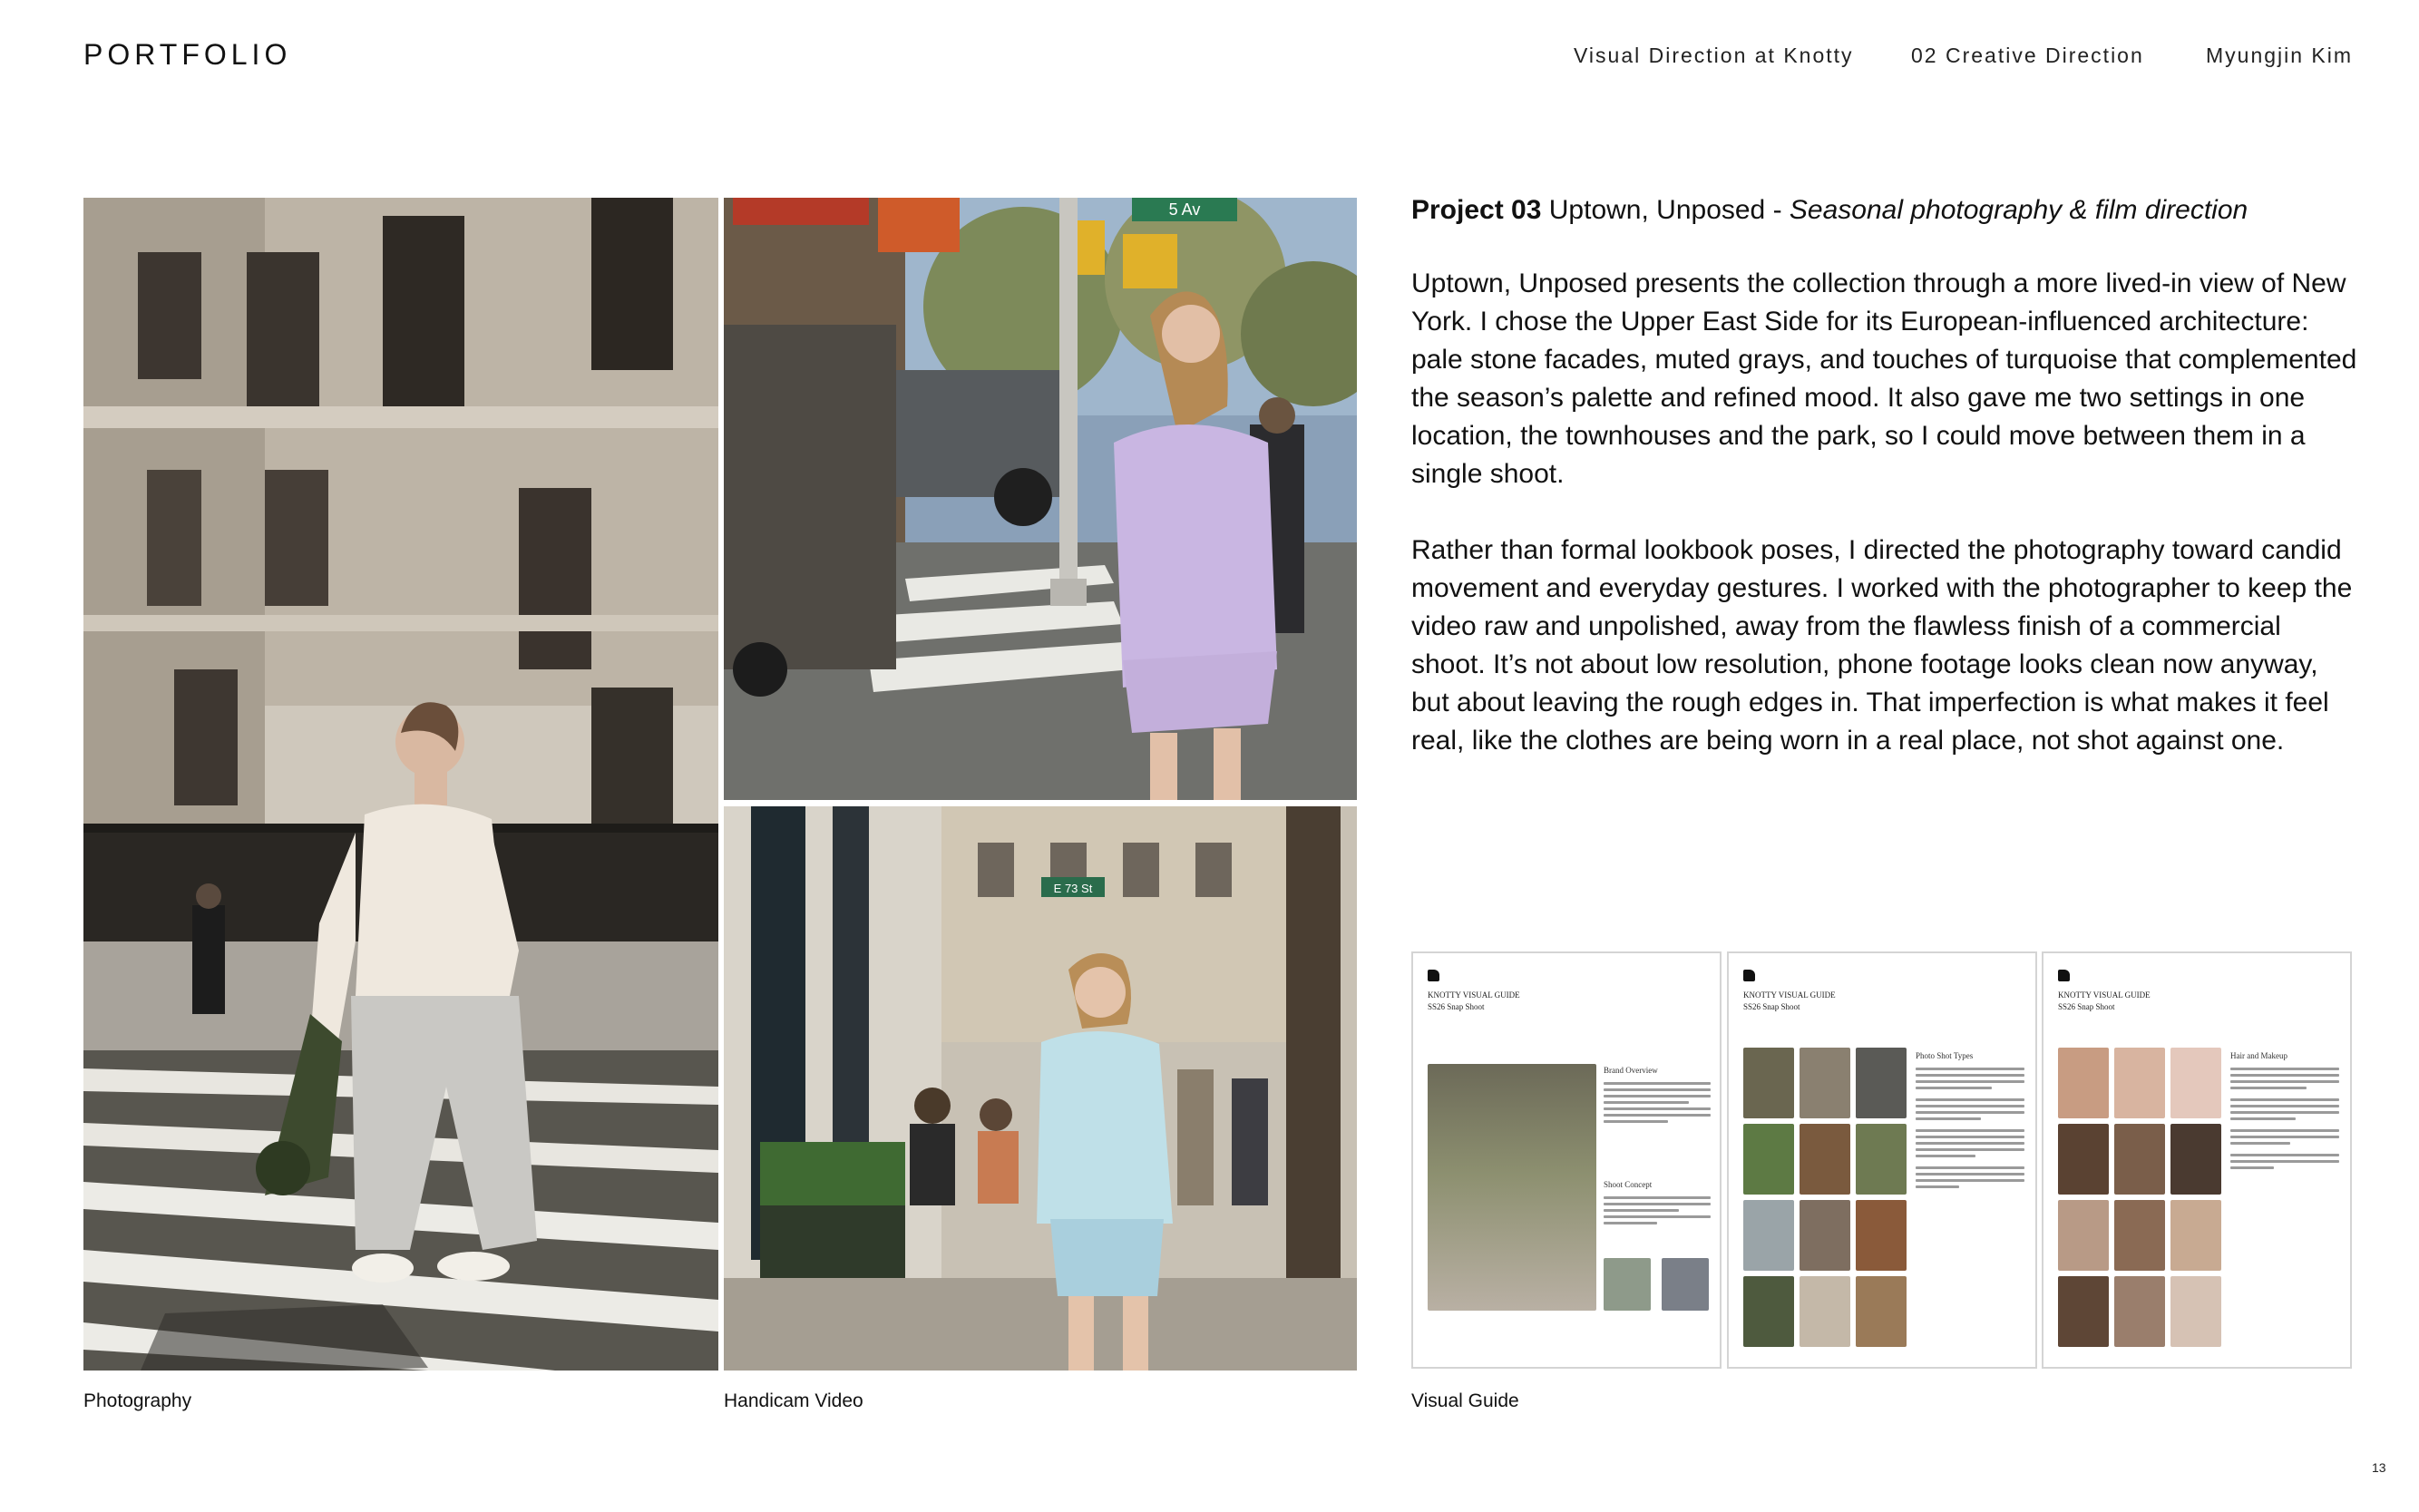 The height and width of the screenshot is (1512, 2419). Describe the element at coordinates (188, 54) in the screenshot. I see `portfolio-title: PORTFOLIO` at that location.